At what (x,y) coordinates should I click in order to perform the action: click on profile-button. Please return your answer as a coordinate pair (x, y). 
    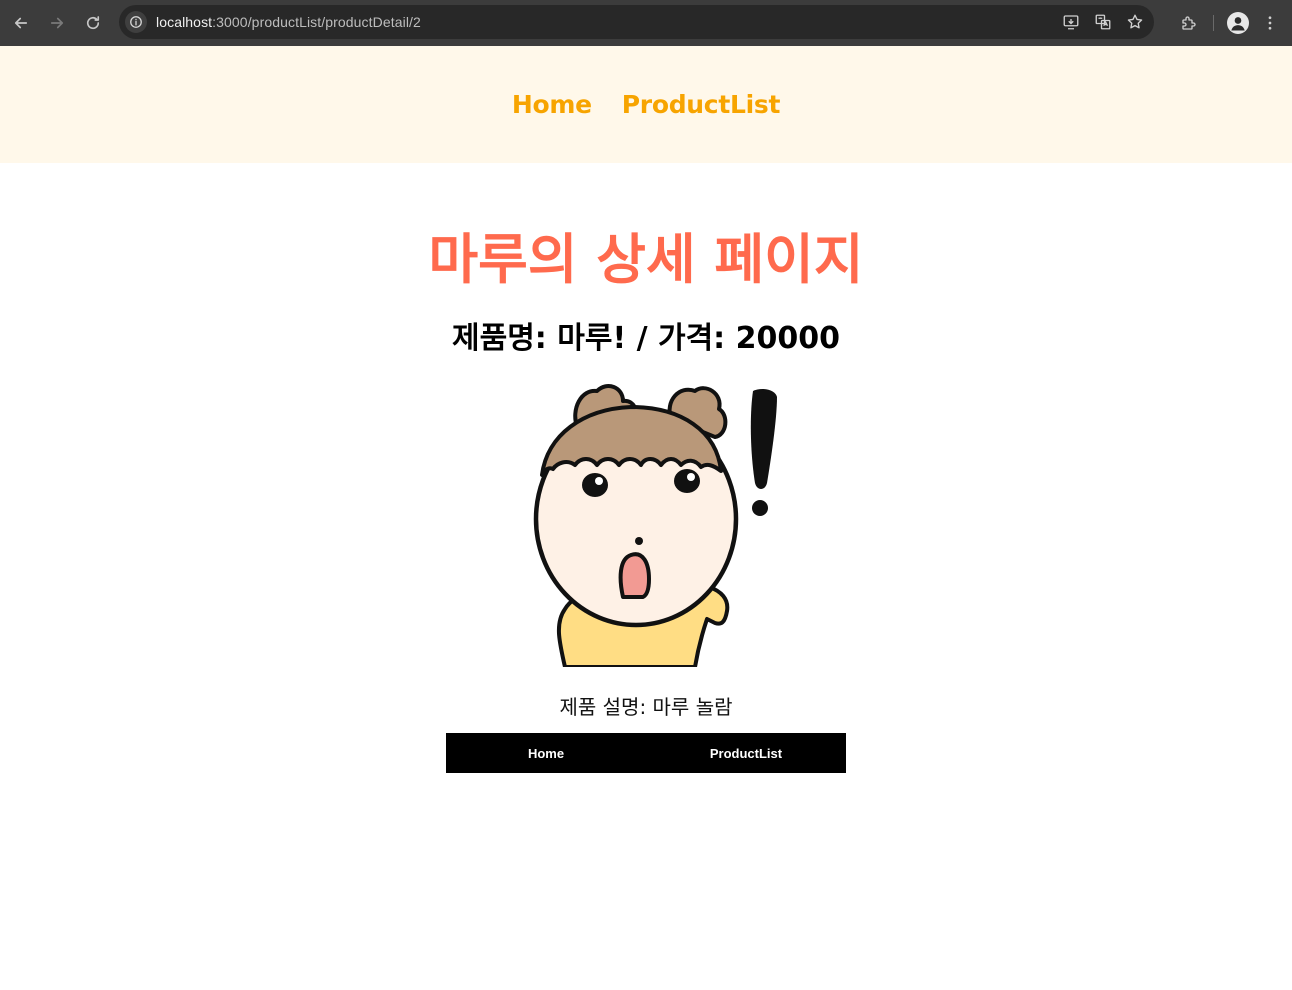
    Looking at the image, I should click on (1238, 23).